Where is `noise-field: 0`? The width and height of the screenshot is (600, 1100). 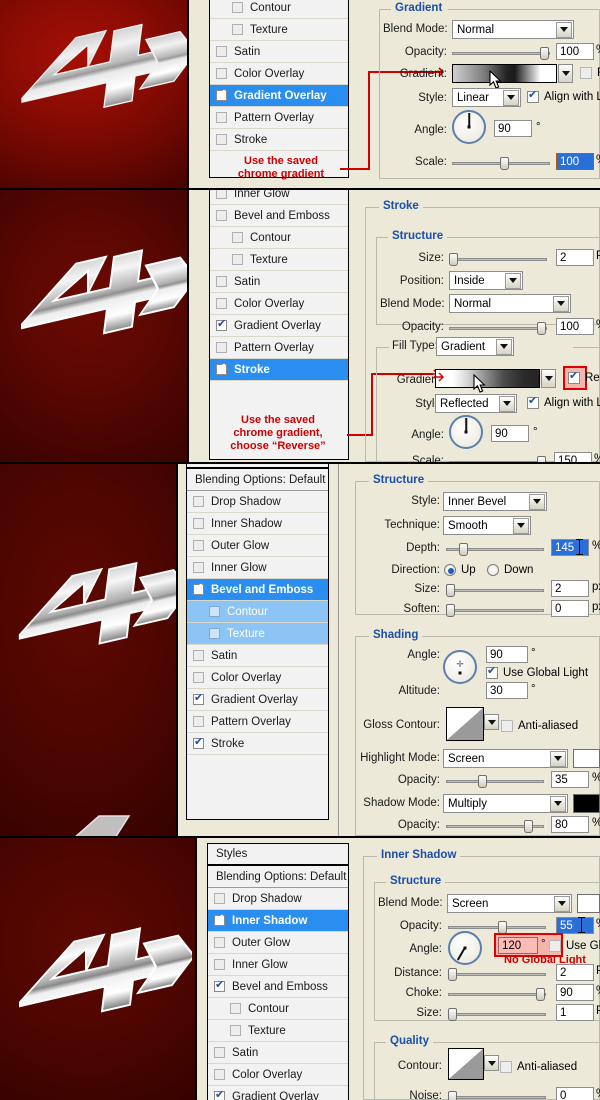 noise-field: 0 is located at coordinates (575, 1093).